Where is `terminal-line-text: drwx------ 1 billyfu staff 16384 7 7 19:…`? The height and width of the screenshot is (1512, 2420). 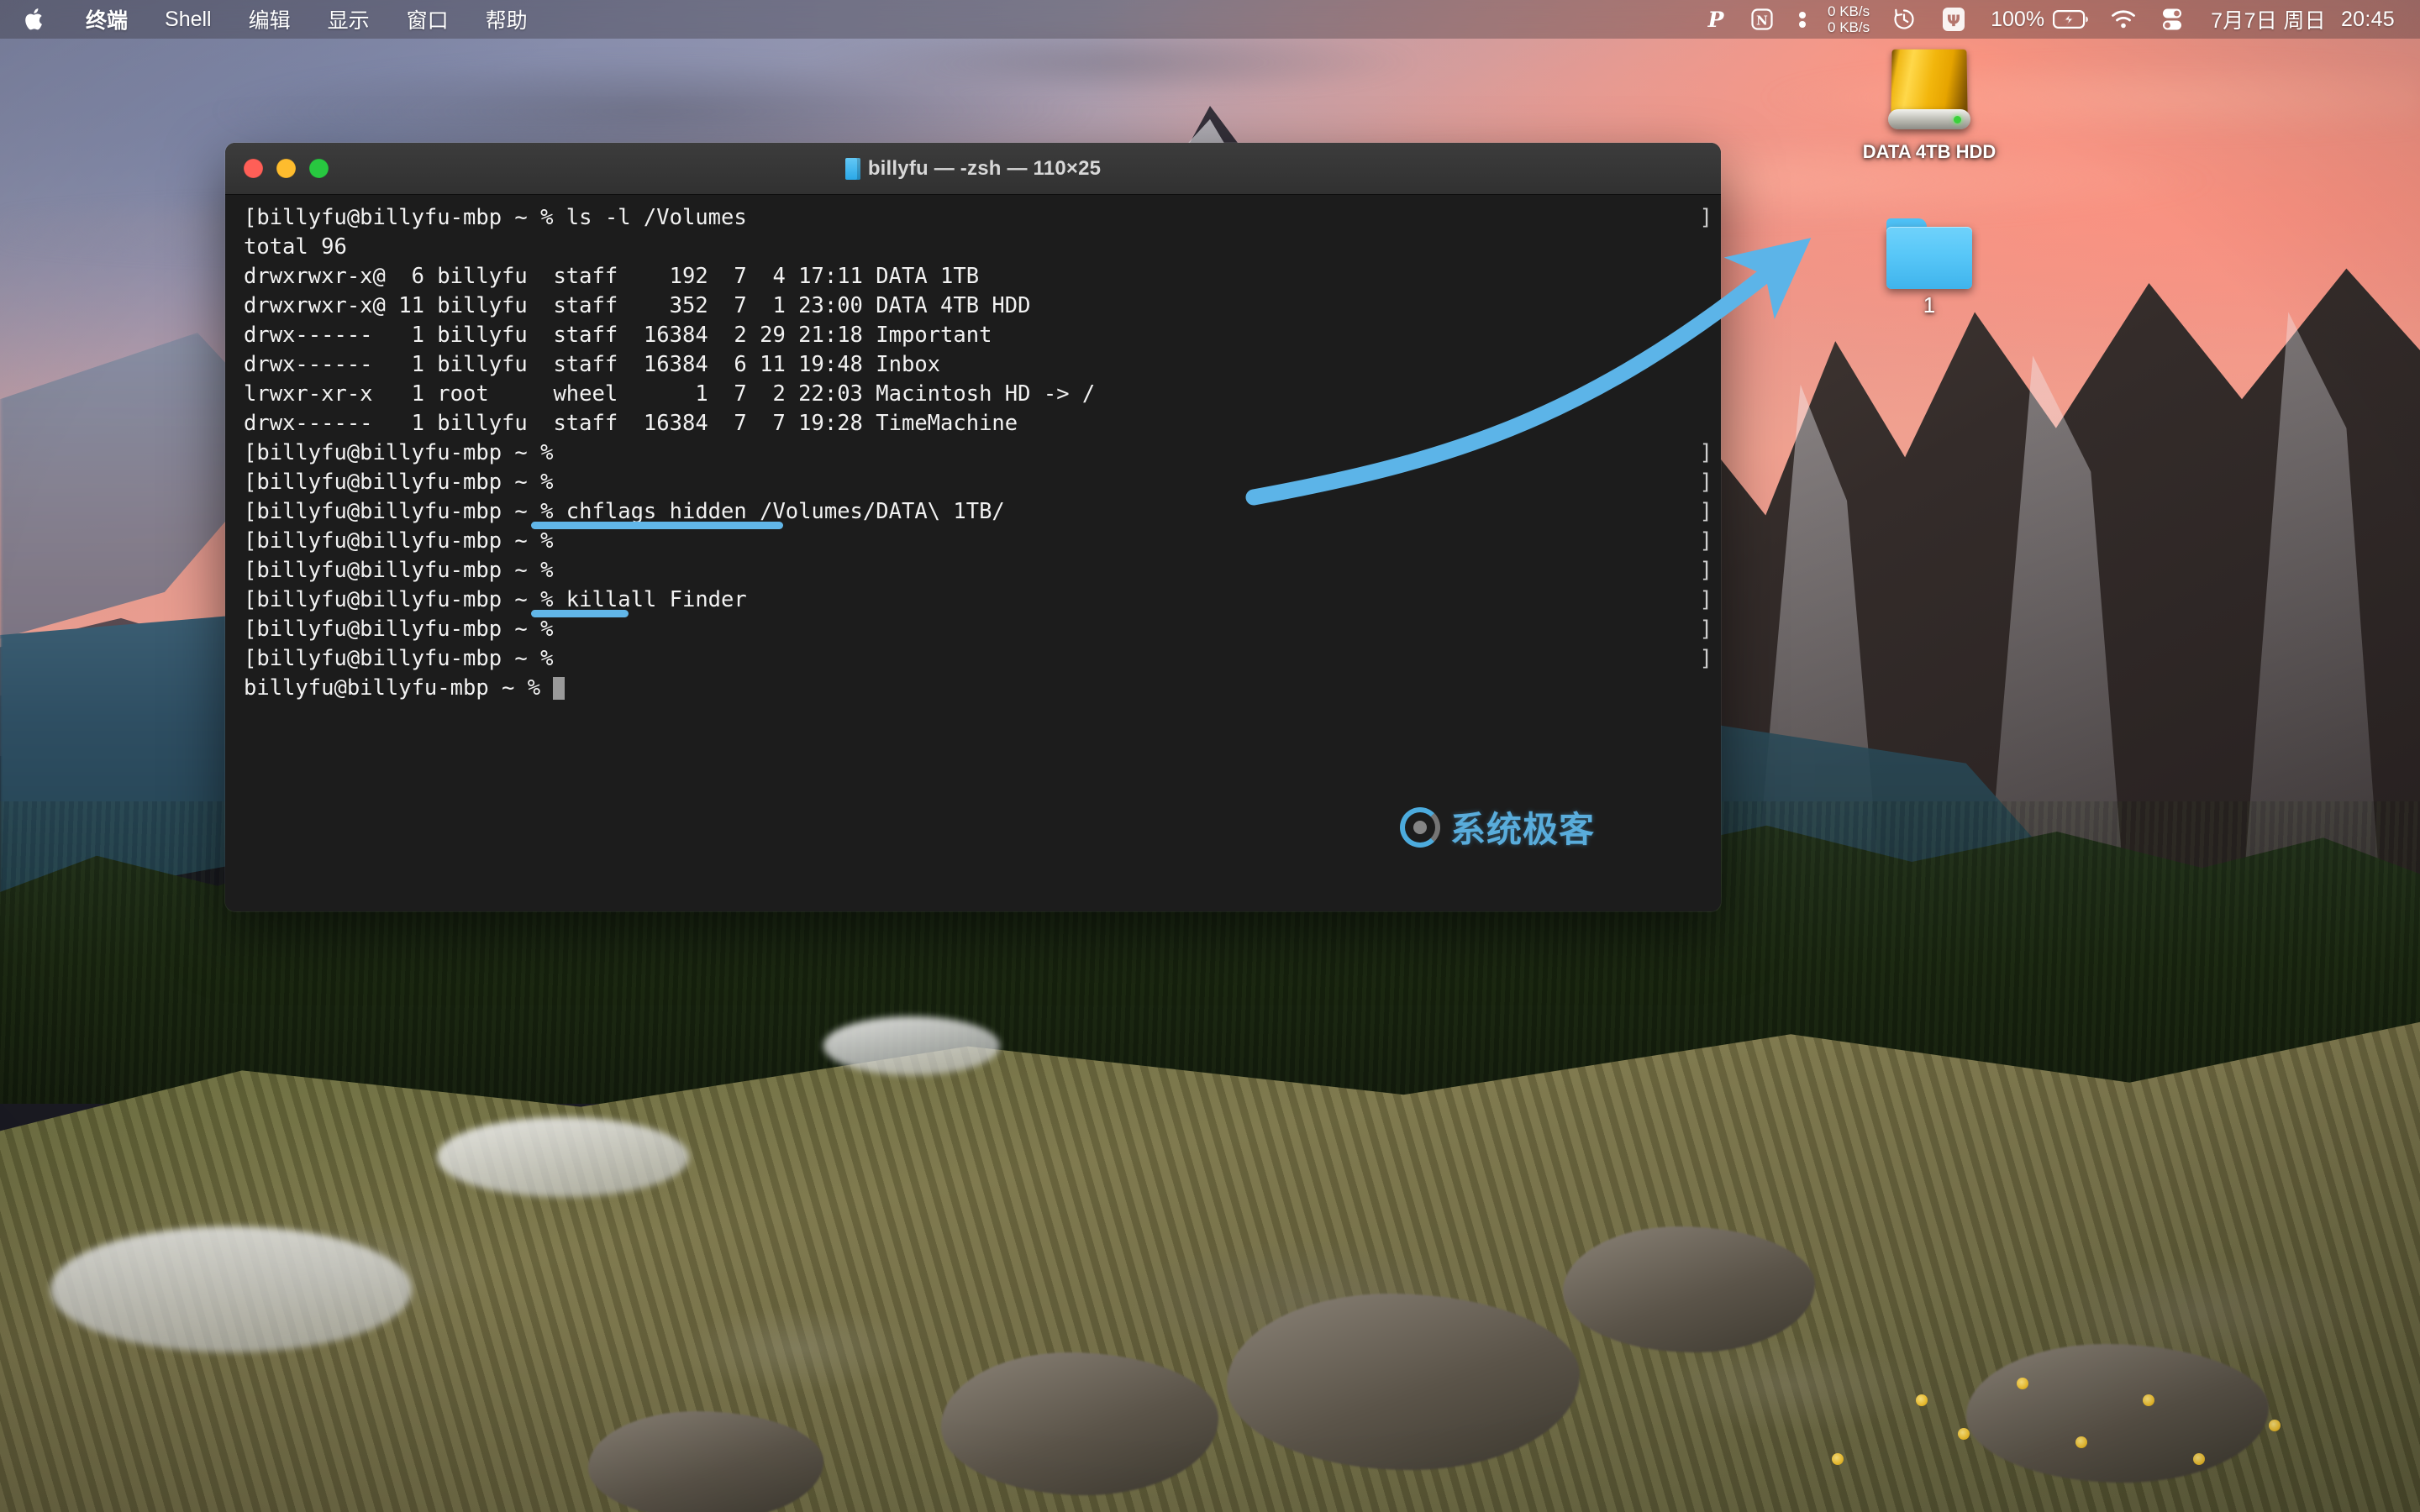
terminal-line-text: drwx------ 1 billyfu staff 16384 7 7 19:… is located at coordinates (631, 423).